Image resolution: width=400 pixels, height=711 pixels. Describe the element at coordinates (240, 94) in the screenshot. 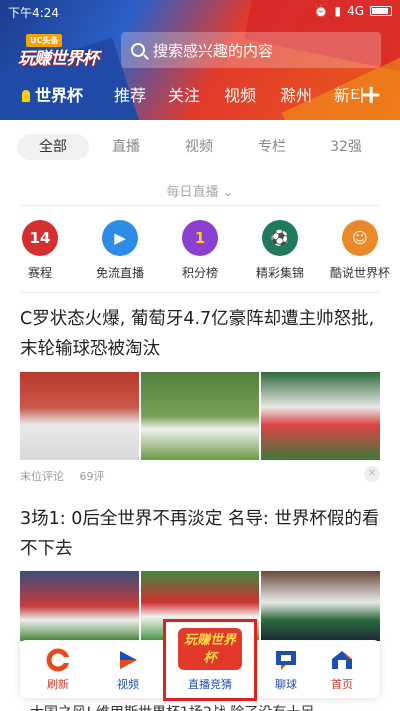

I see `tab-video: 视频` at that location.